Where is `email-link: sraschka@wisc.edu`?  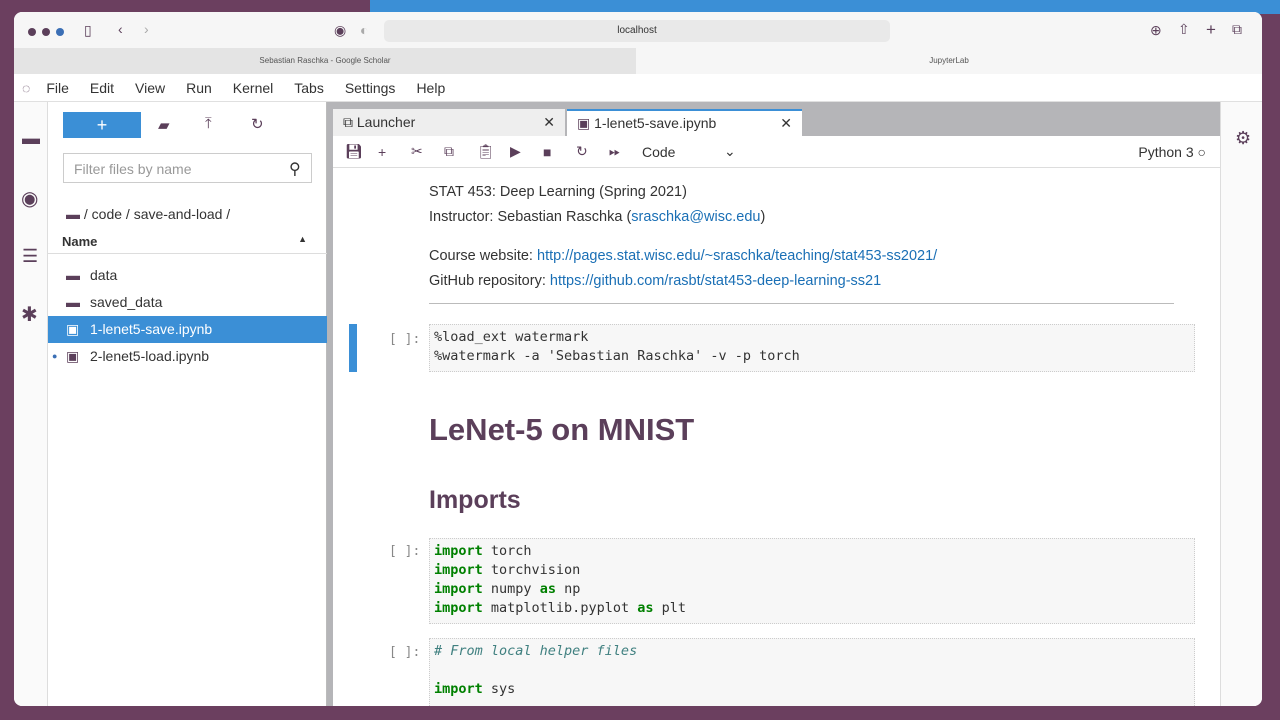
email-link: sraschka@wisc.edu is located at coordinates (695, 217).